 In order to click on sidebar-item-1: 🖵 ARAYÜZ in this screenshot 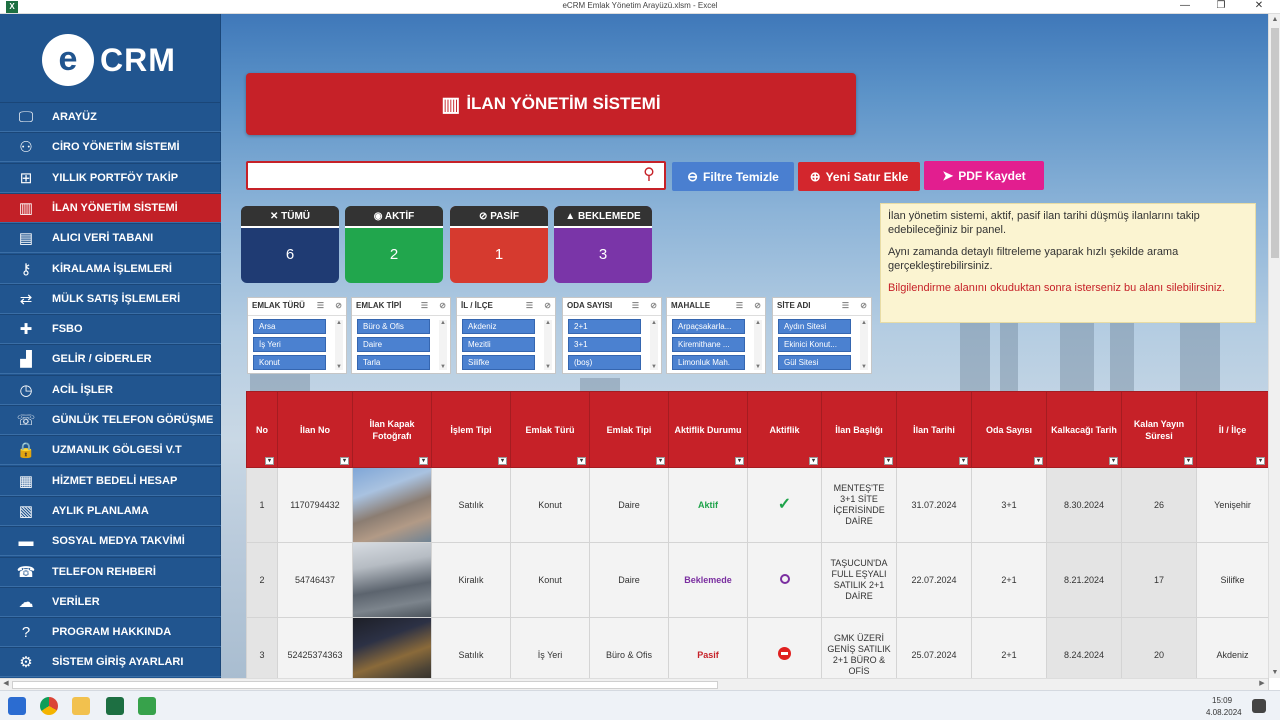, I will do `click(110, 117)`.